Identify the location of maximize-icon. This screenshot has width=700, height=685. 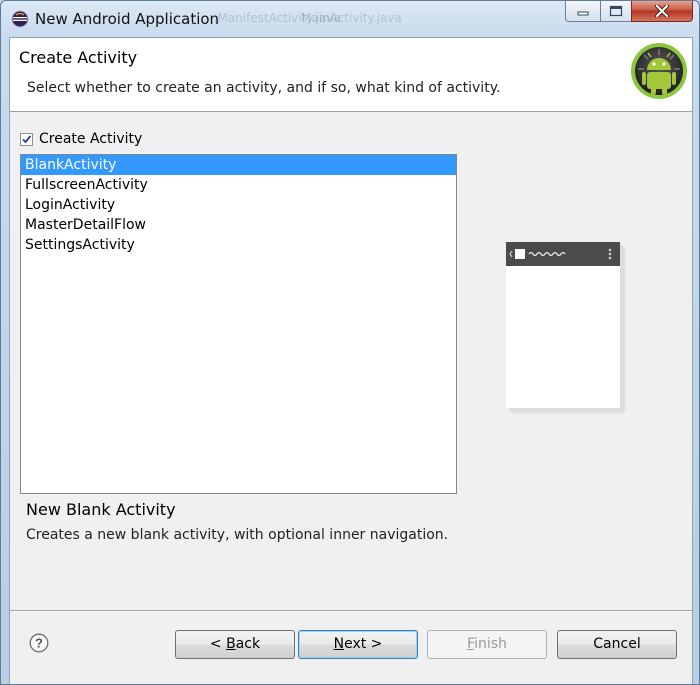
(616, 11).